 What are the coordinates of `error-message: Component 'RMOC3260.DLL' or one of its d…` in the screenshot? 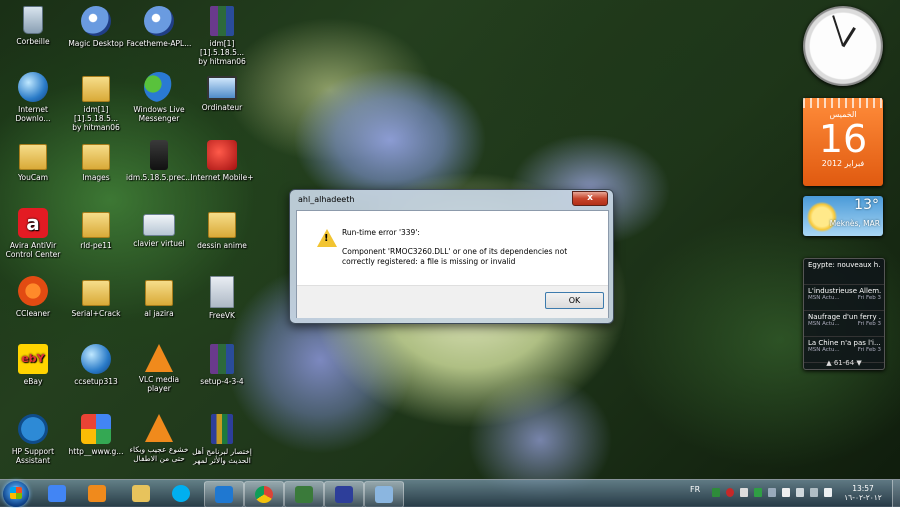 It's located at (455, 256).